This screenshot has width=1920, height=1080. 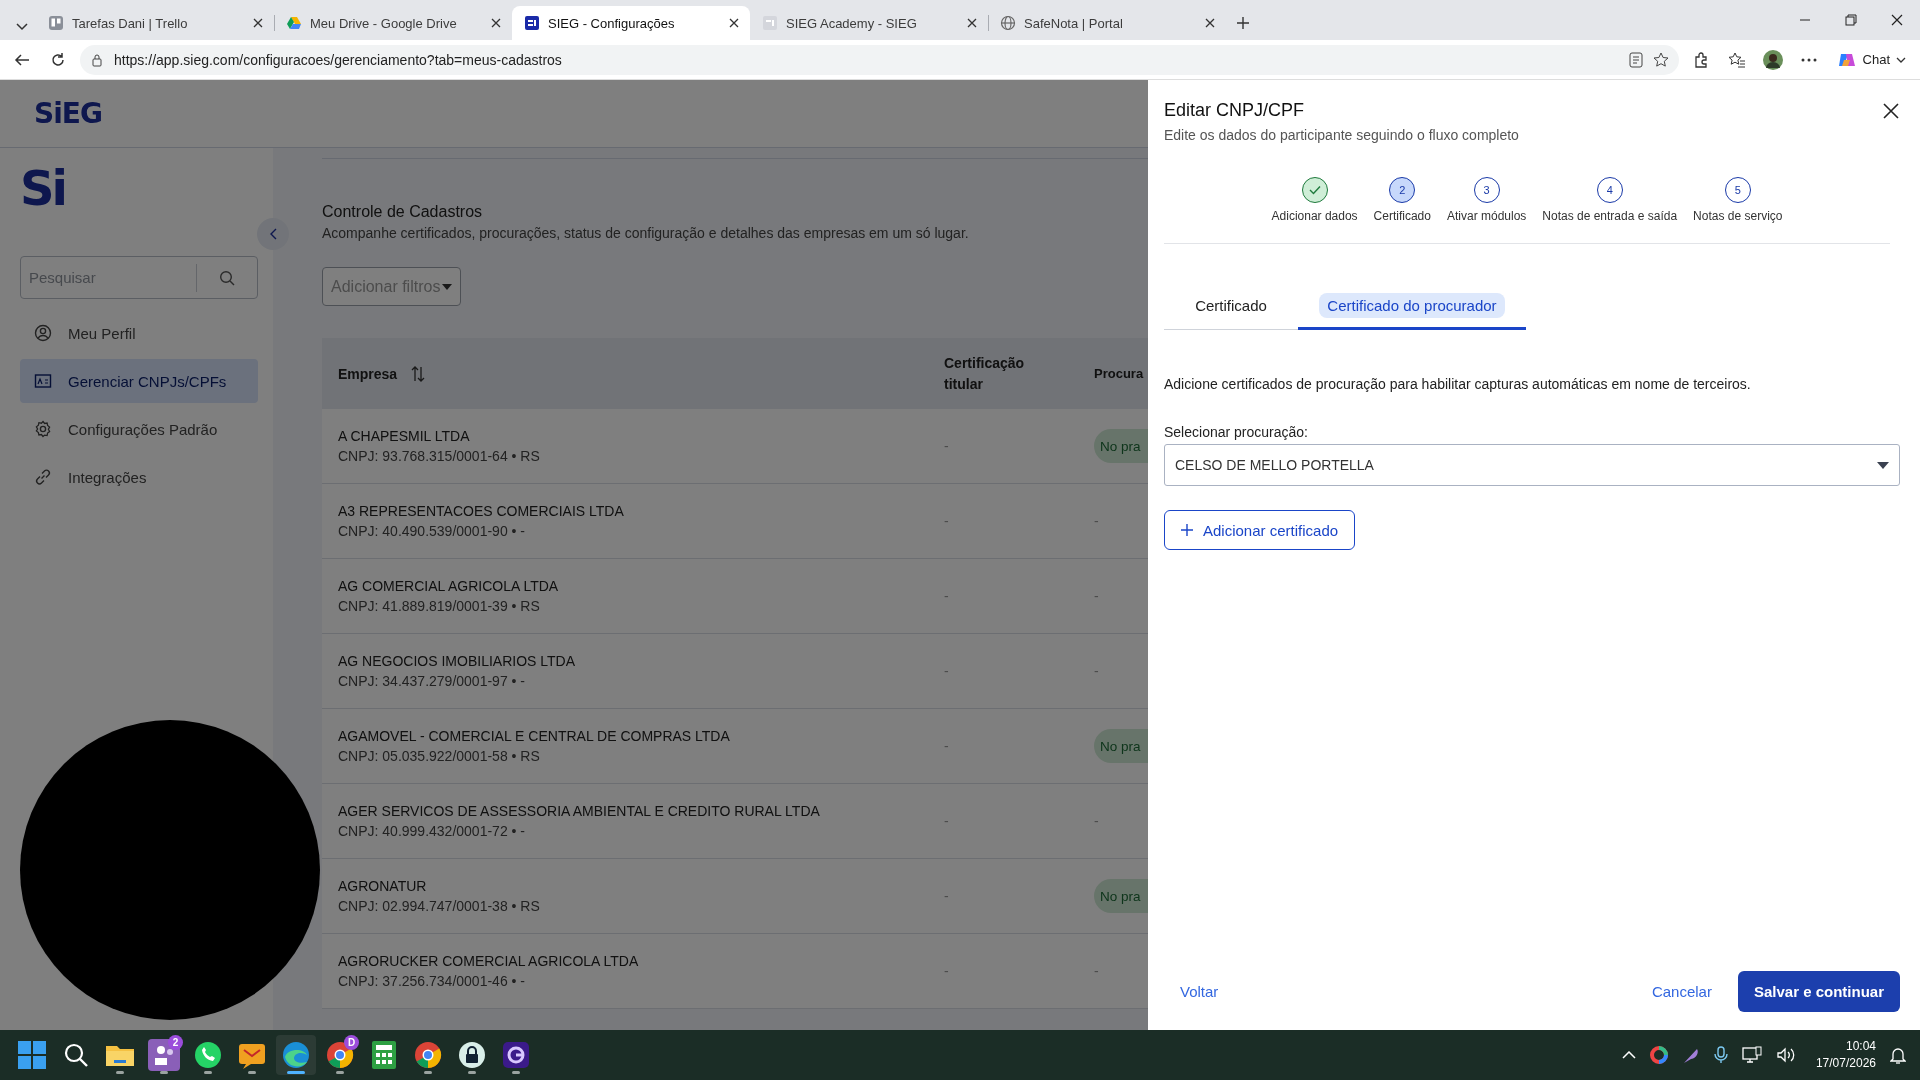 I want to click on sidebar-item: Meu Perfil, so click(x=139, y=333).